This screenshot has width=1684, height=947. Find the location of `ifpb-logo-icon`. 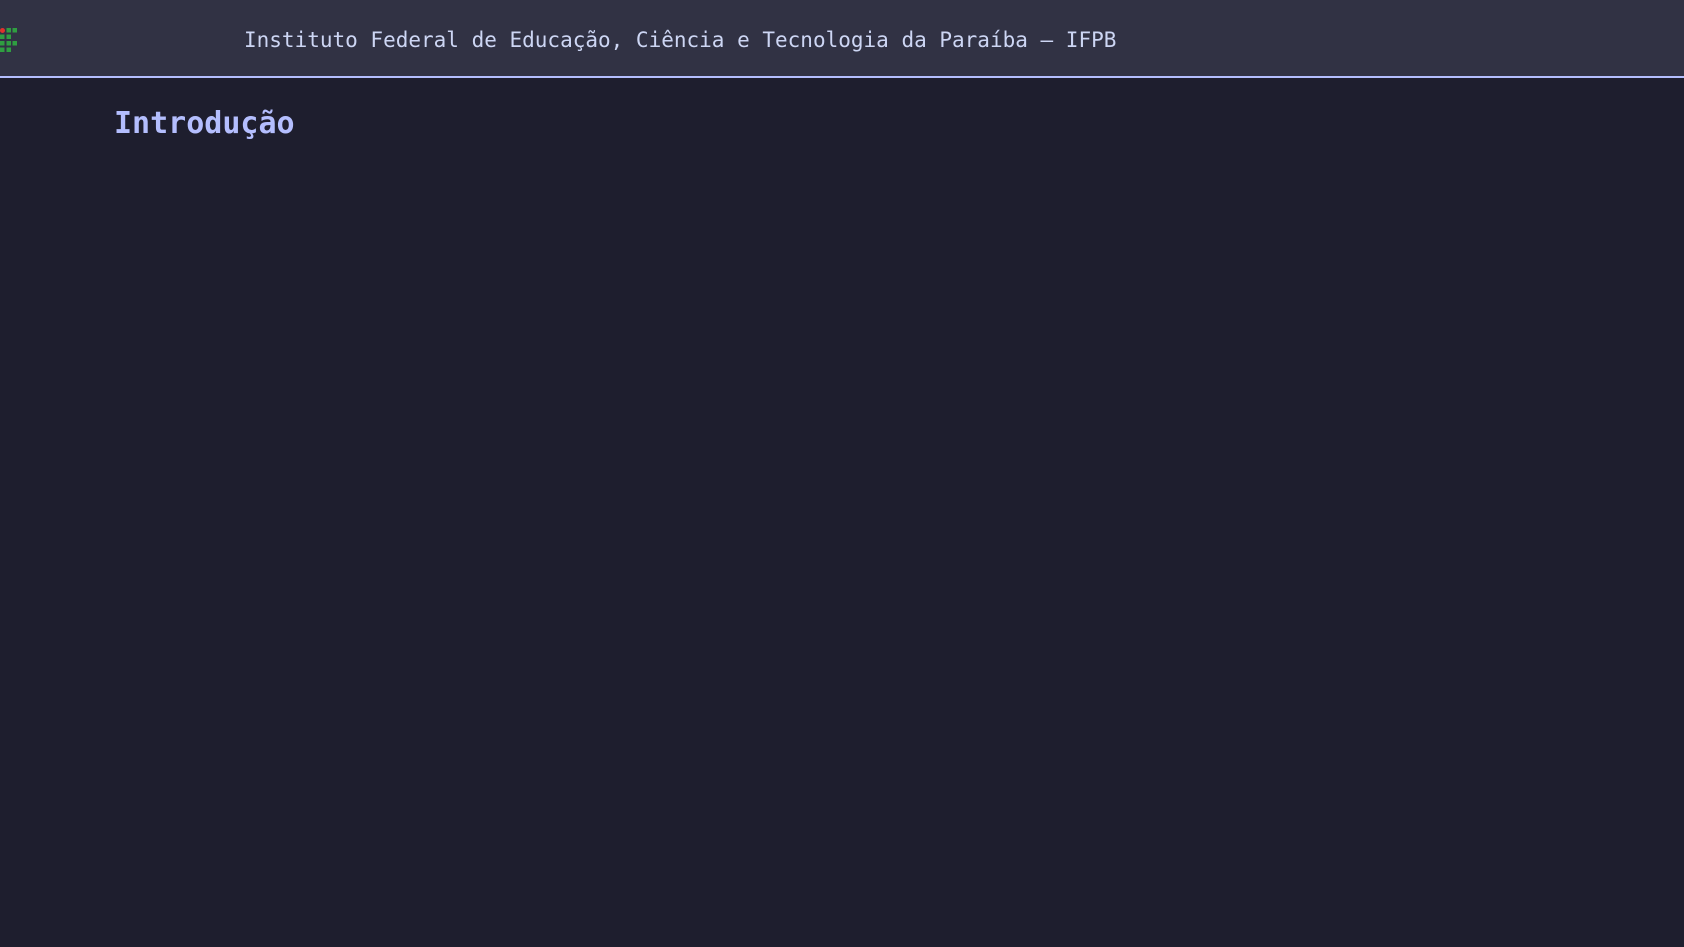

ifpb-logo-icon is located at coordinates (9, 40).